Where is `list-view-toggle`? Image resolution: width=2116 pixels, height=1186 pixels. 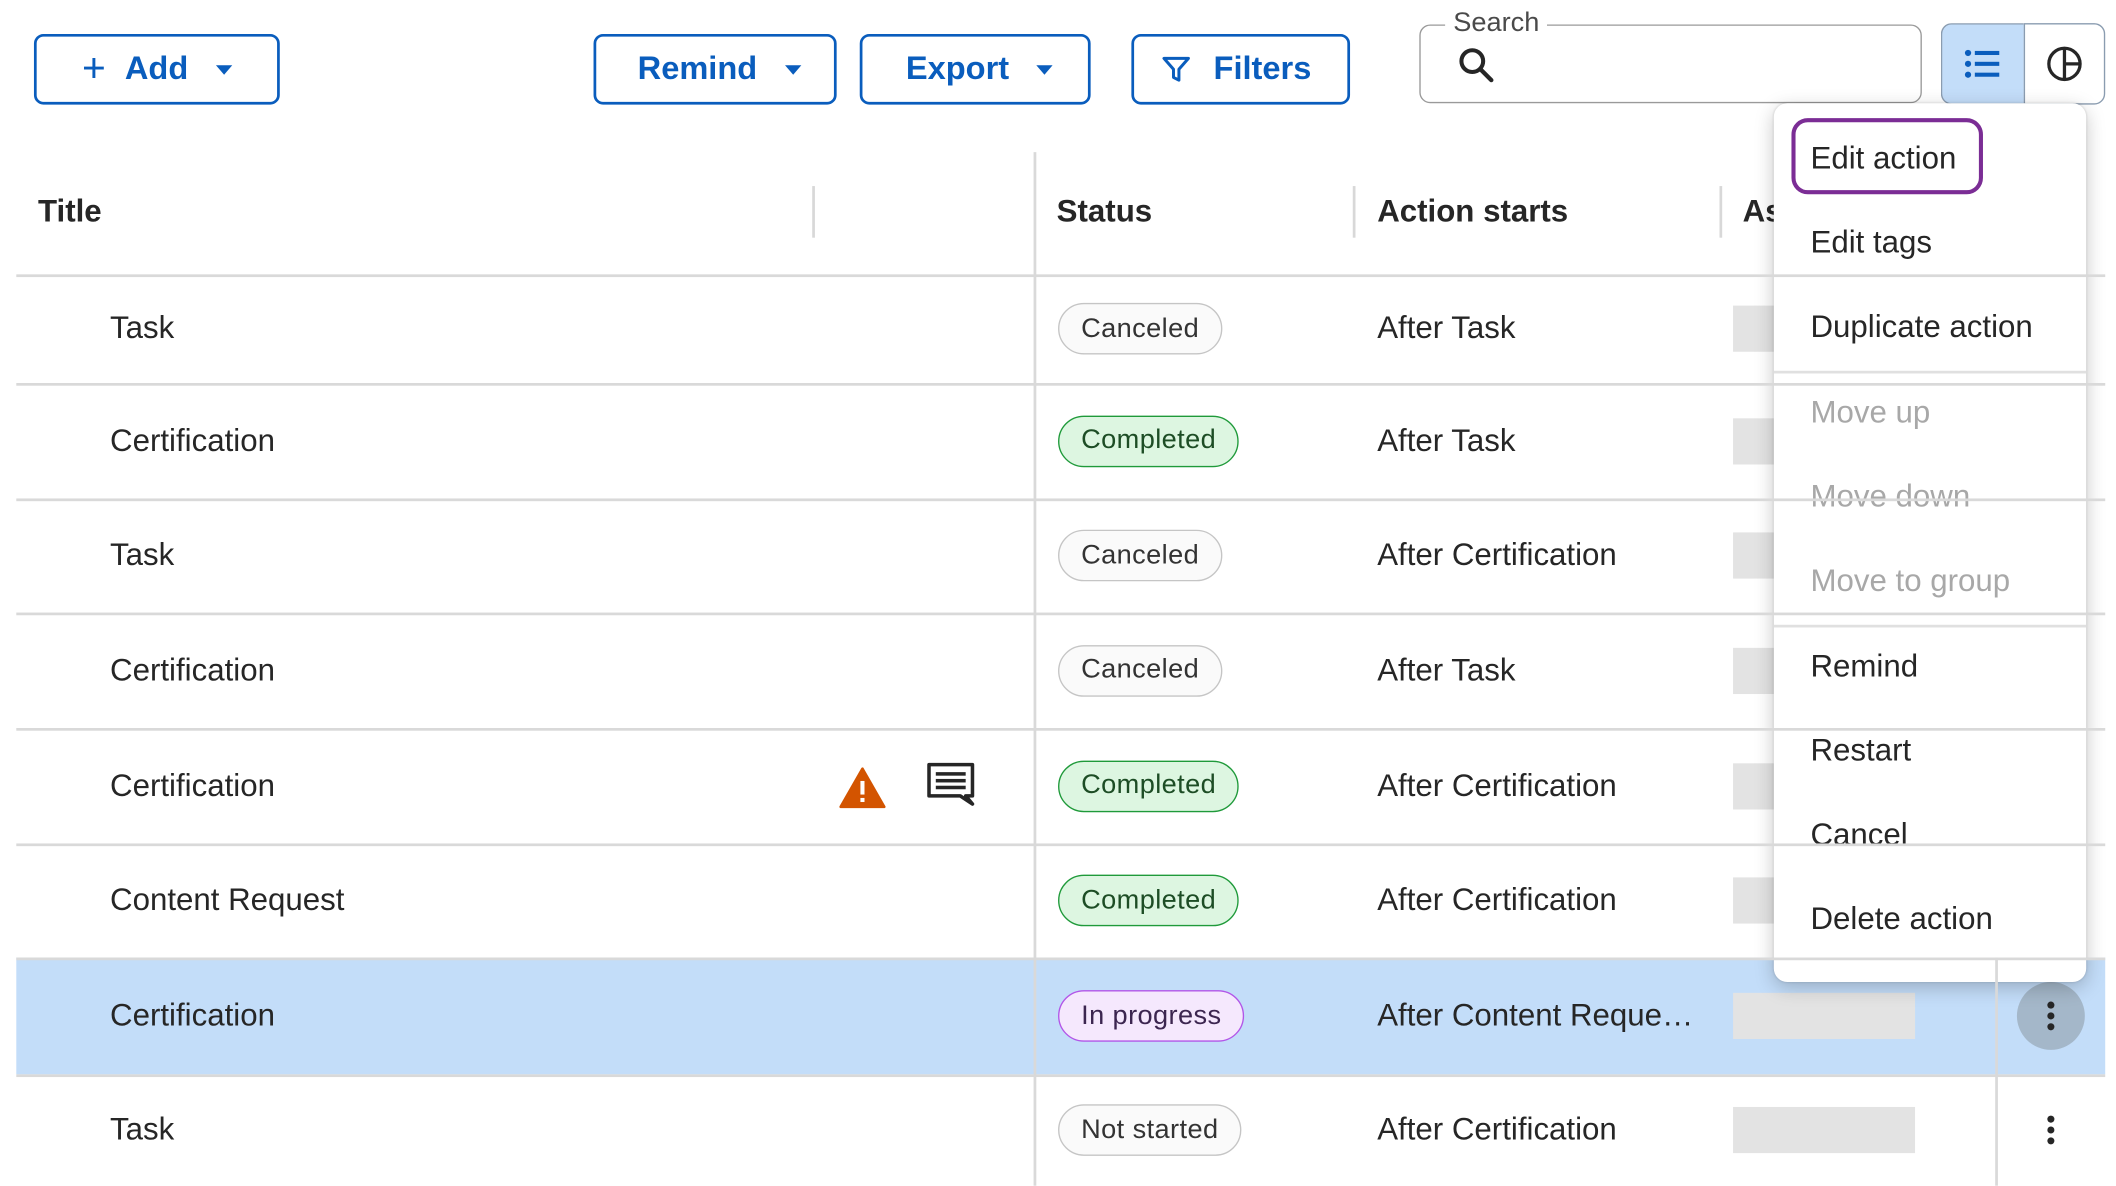 list-view-toggle is located at coordinates (1982, 64).